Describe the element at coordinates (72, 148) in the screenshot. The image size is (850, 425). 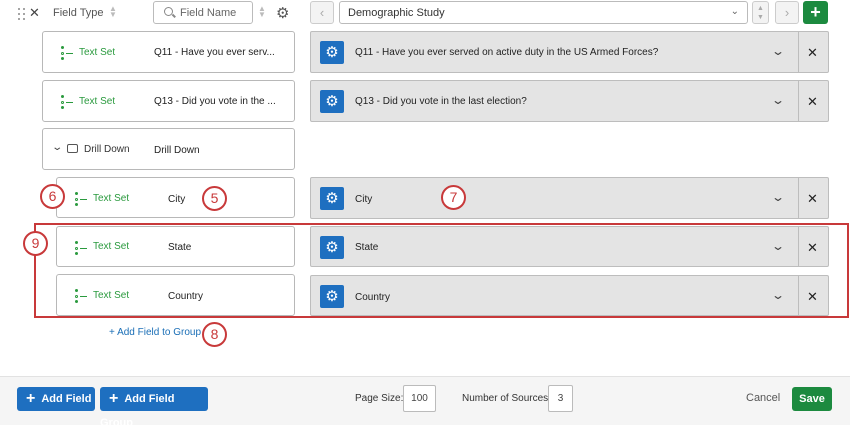
I see `folder-icon` at that location.